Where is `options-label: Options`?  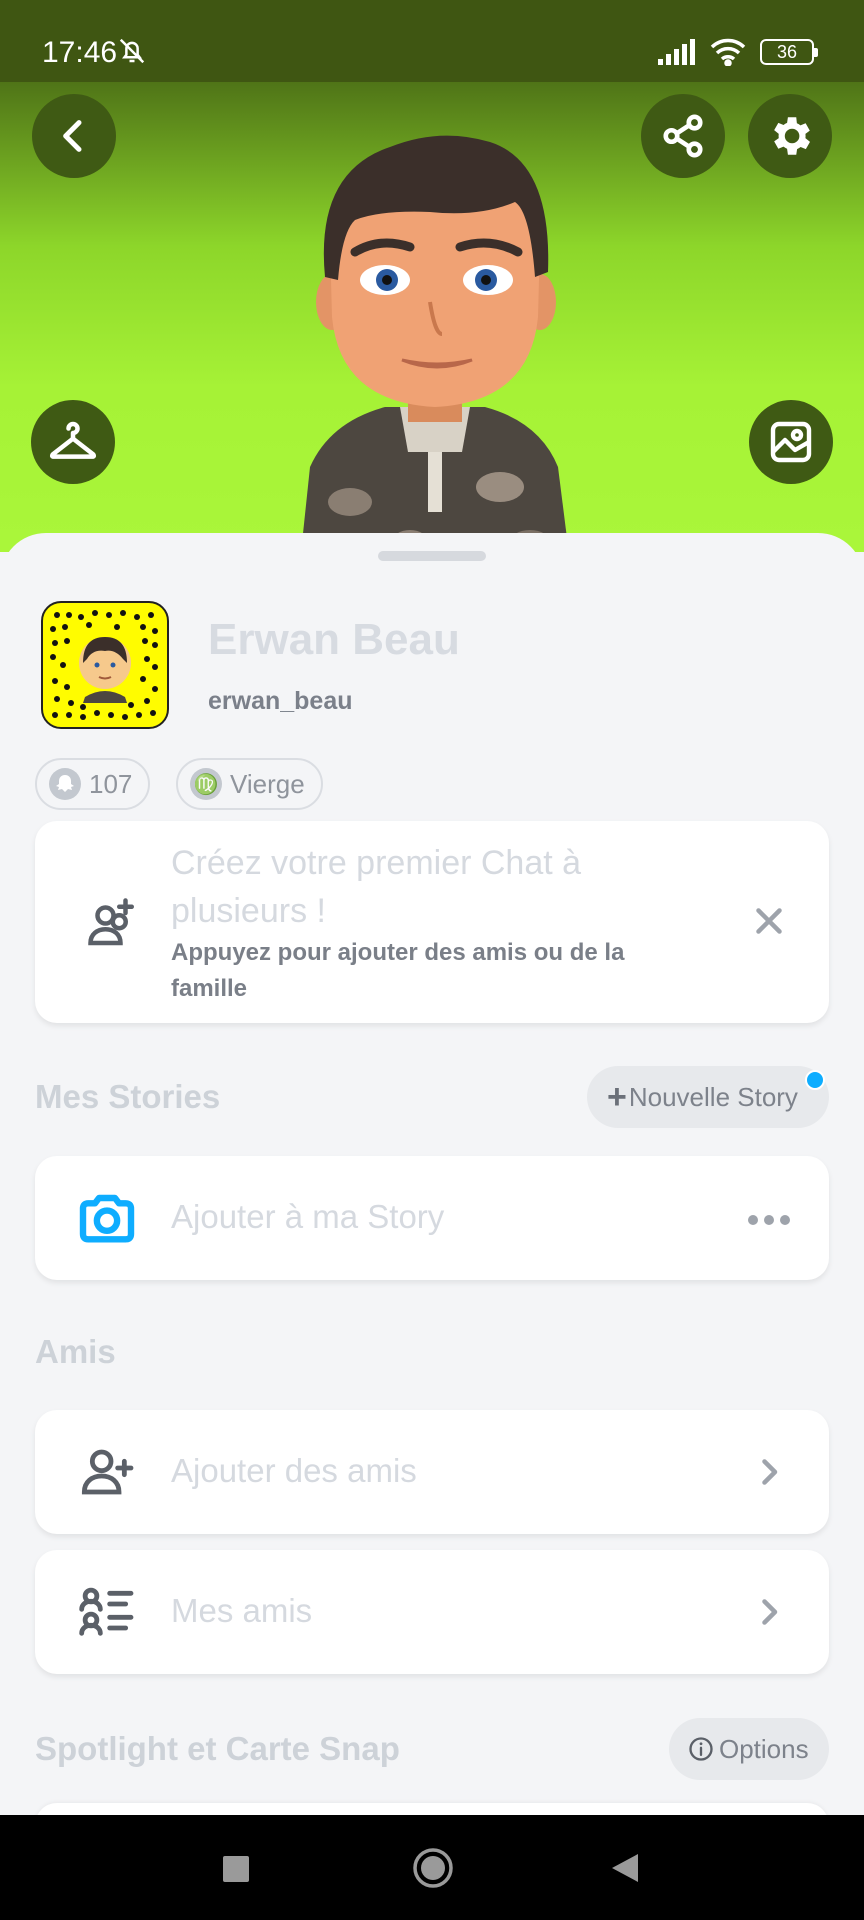
options-label: Options is located at coordinates (764, 1748).